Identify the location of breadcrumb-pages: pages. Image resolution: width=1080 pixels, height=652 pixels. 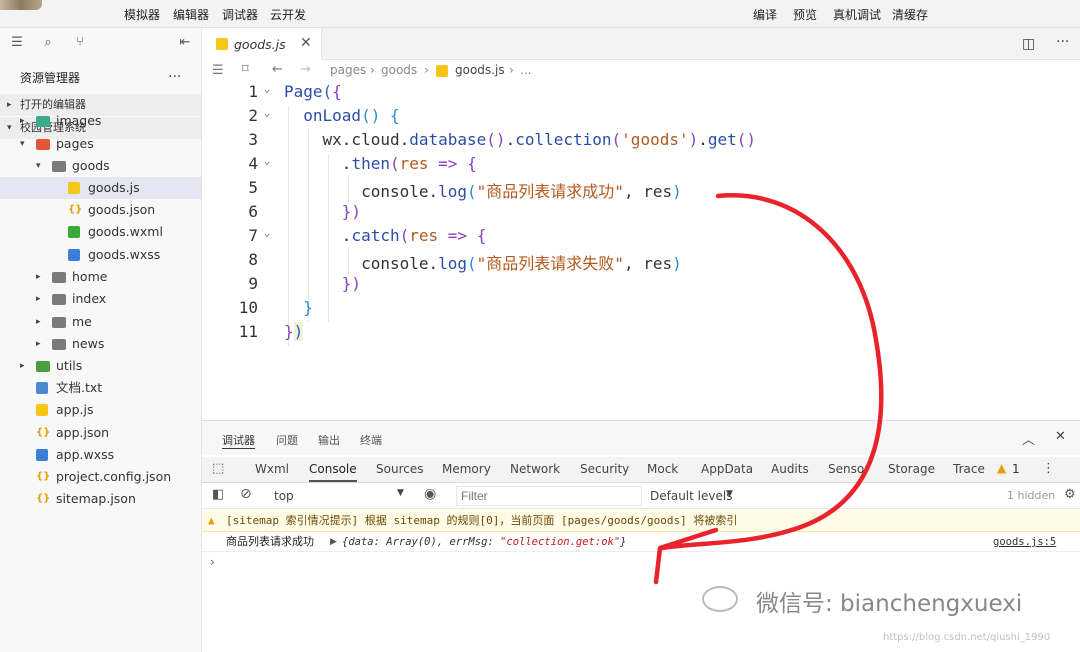
(348, 70).